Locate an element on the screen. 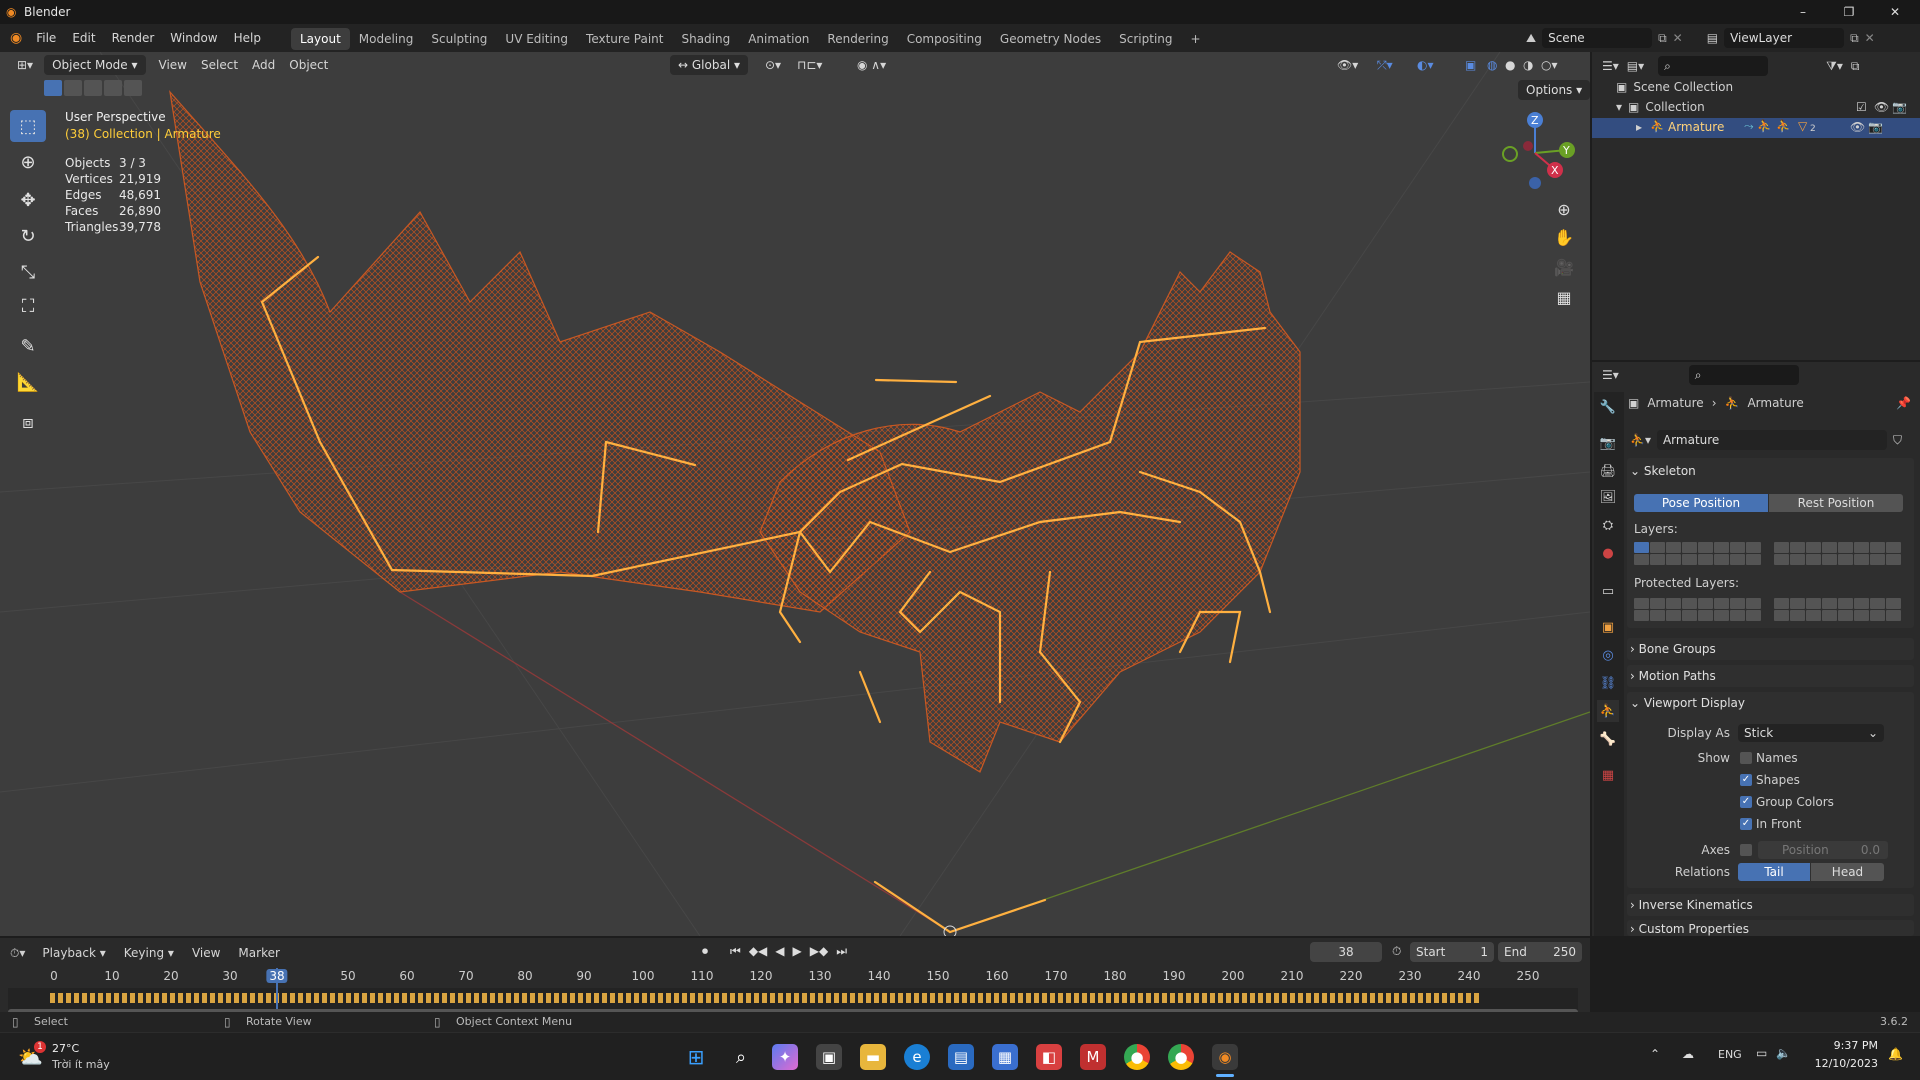 The width and height of the screenshot is (1920, 1080). outliner-scene-collection: ▣ Scene Collection is located at coordinates (1674, 87).